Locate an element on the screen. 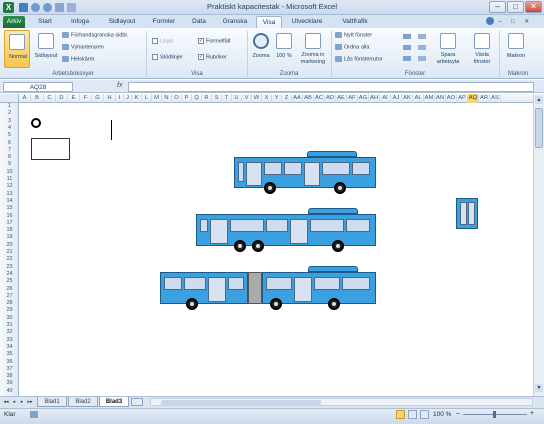 This screenshot has width=544, height=424. vertical-line-shape is located at coordinates (111, 130).